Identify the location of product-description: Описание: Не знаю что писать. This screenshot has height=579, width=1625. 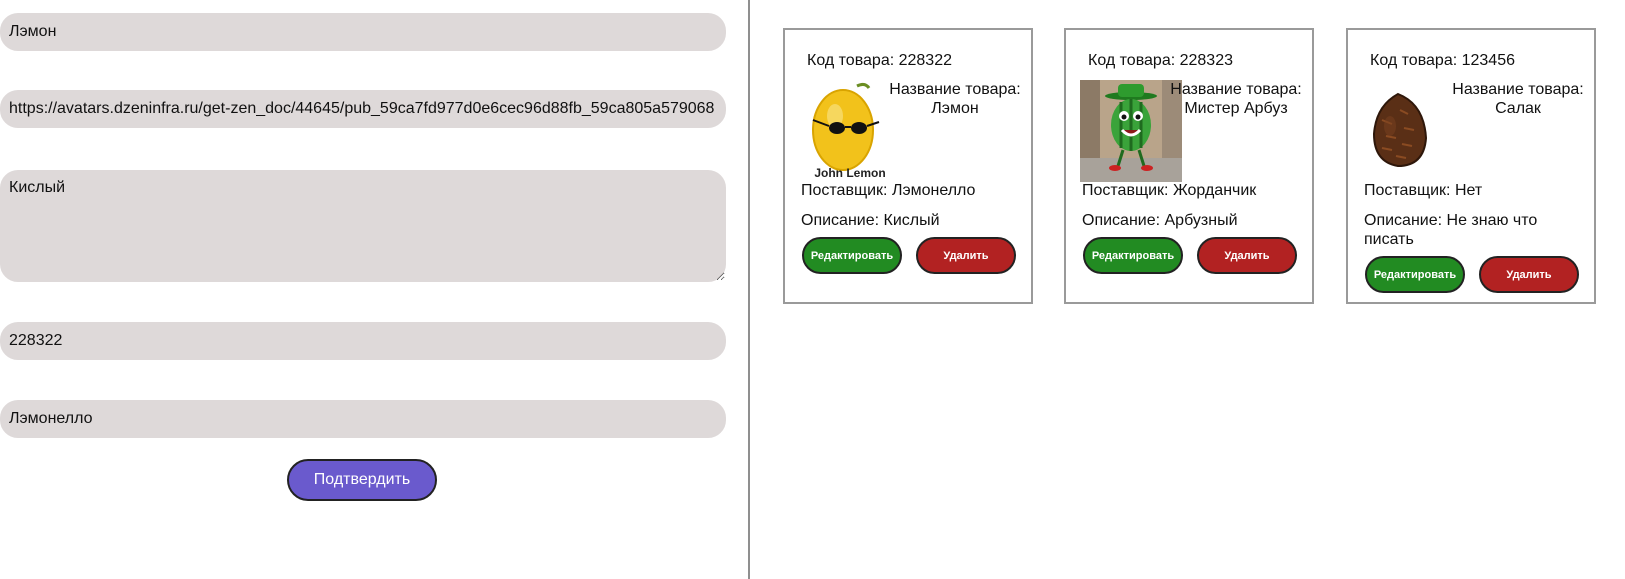
(1451, 230).